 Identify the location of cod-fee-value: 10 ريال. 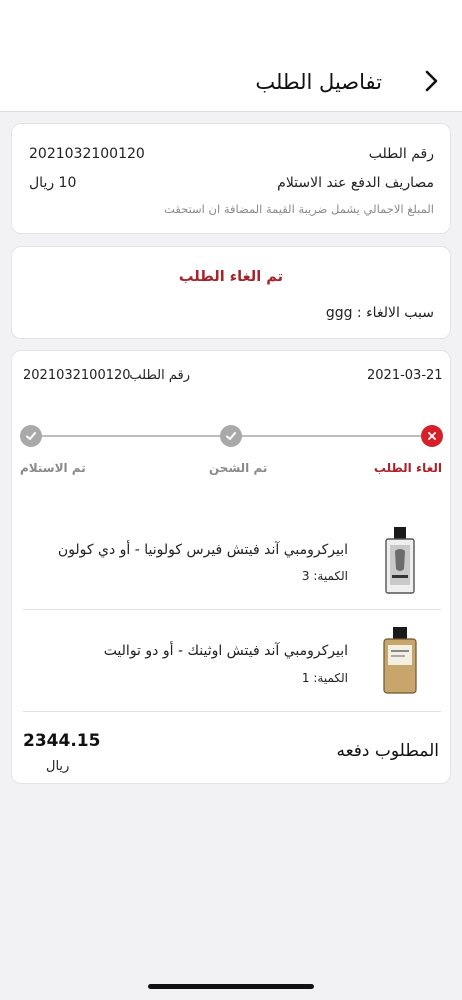
(53, 183).